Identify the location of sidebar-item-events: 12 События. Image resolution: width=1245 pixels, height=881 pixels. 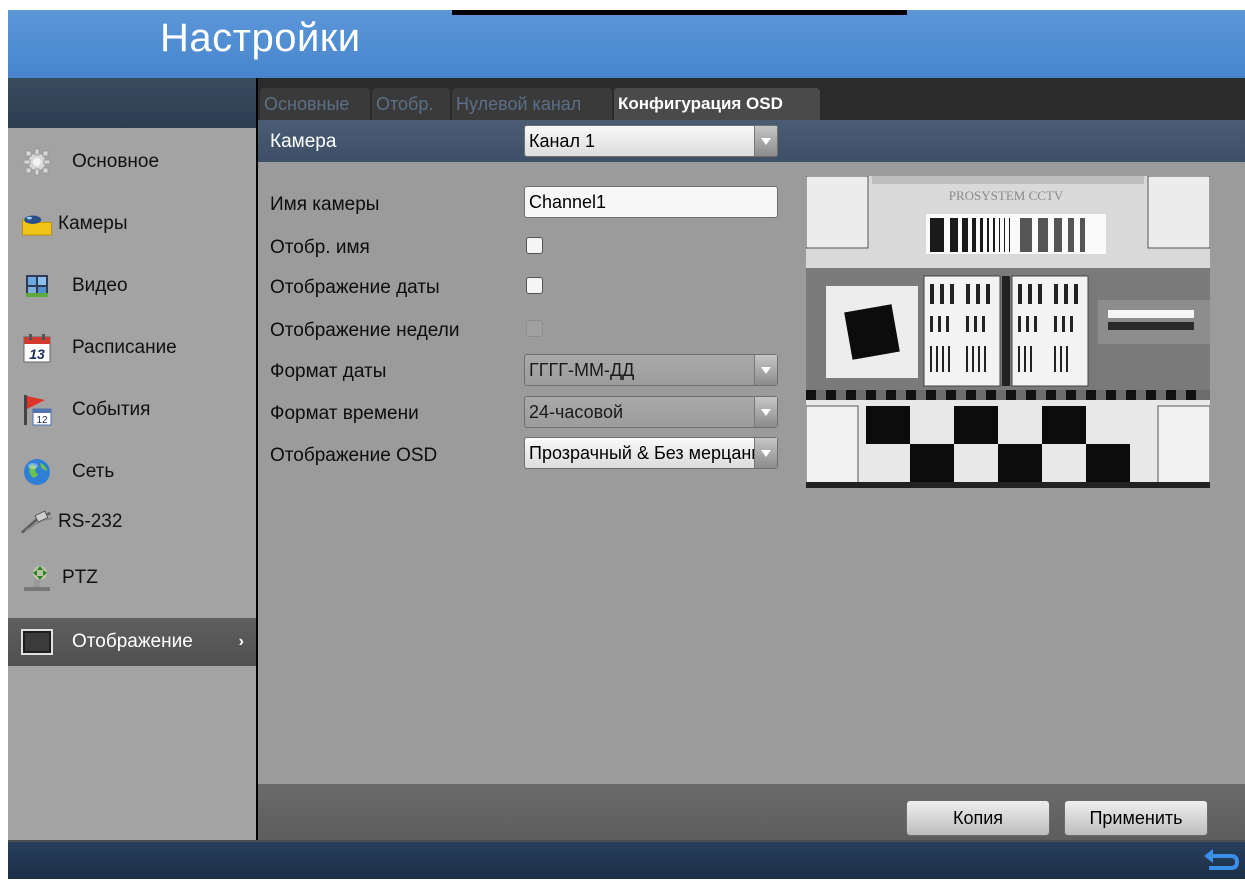
(132, 410).